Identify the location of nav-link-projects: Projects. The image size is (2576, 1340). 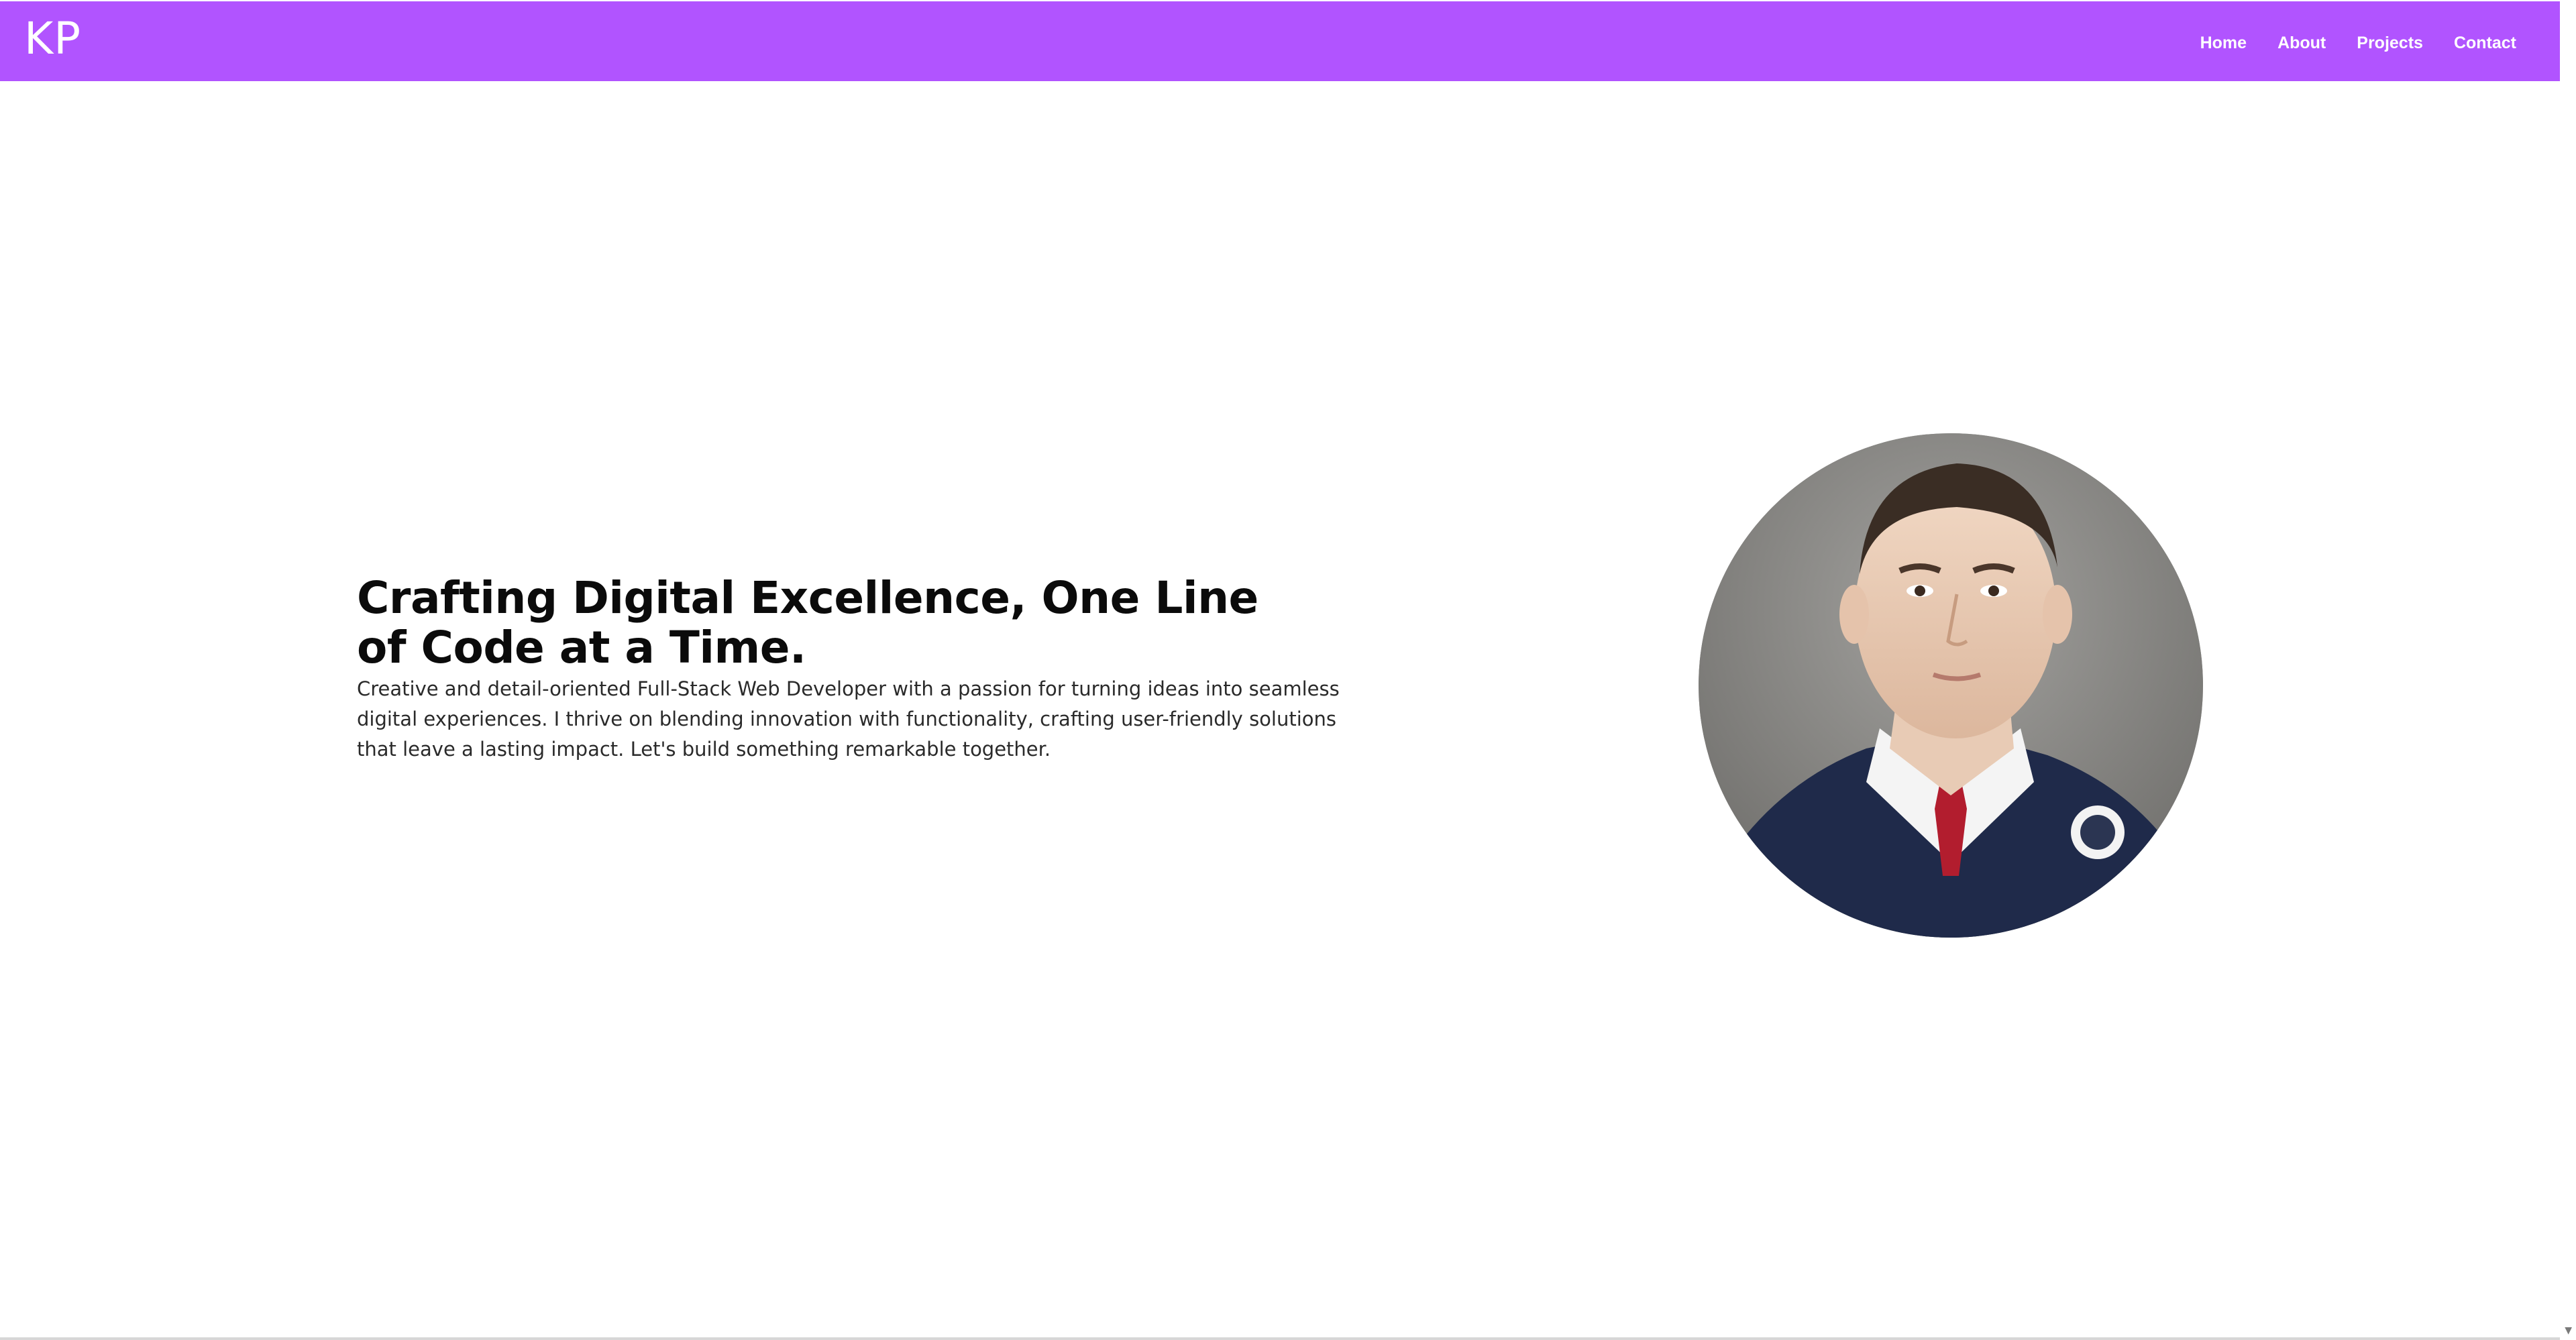
(2389, 43).